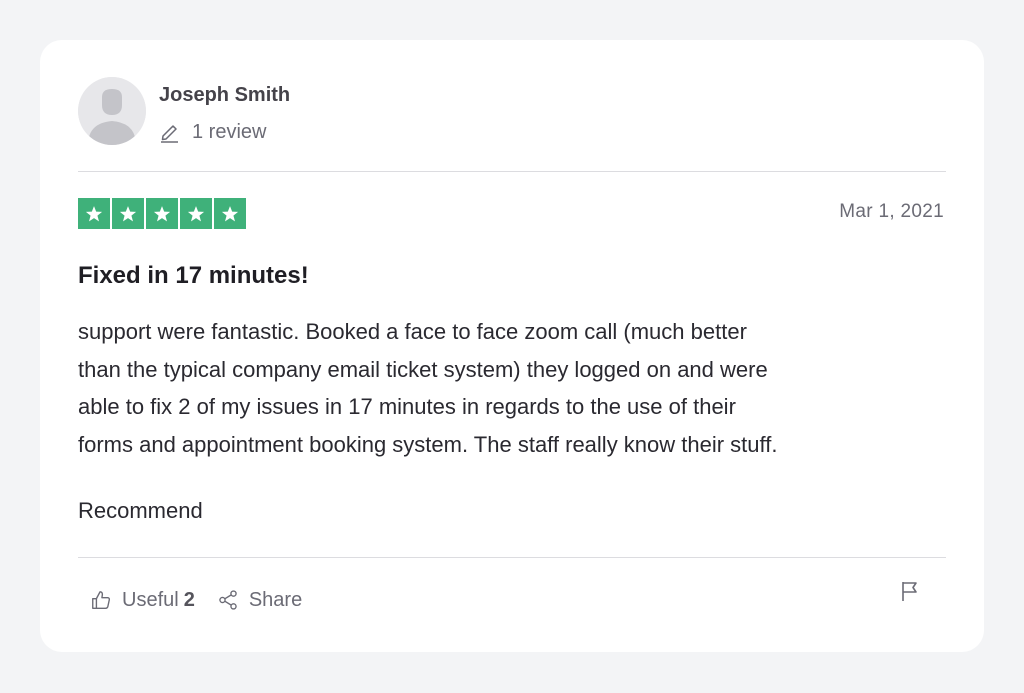 This screenshot has width=1024, height=693. I want to click on useful-label: Useful, so click(150, 599).